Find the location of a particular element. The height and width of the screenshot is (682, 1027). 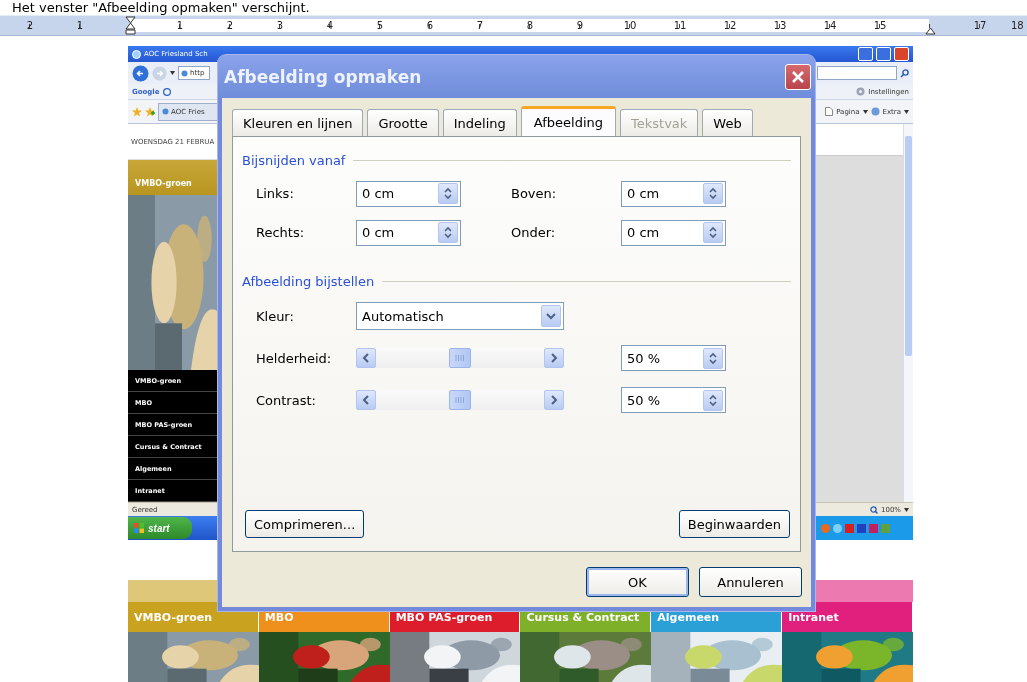

dialog-button: OK is located at coordinates (637, 582).